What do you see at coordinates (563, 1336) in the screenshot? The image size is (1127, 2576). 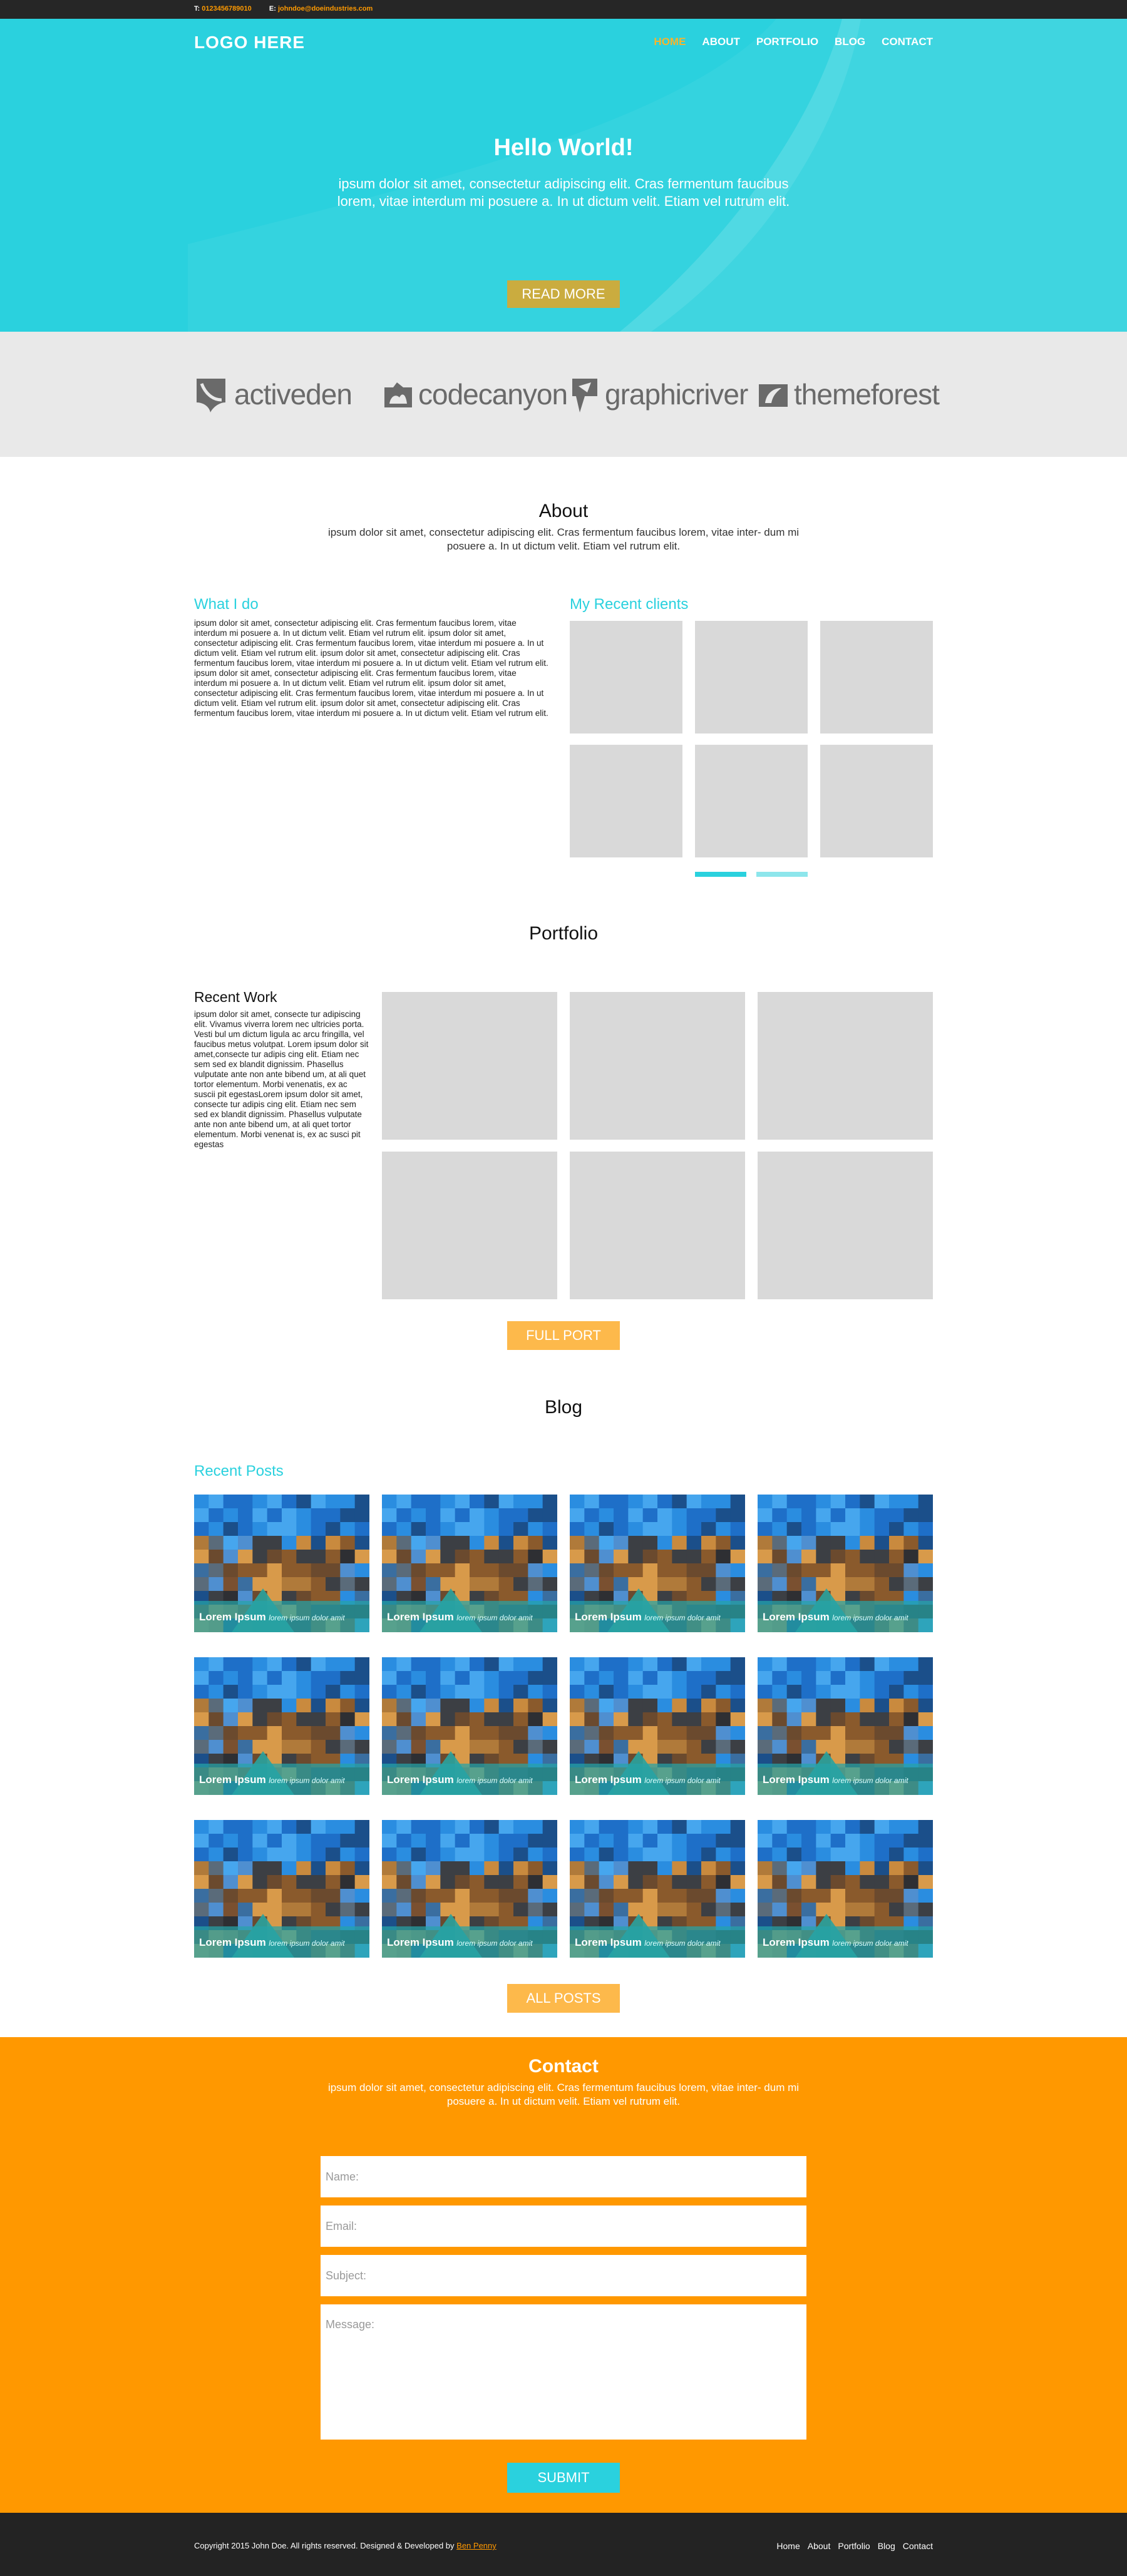 I see `full-portfolio-button: FULL PORT` at bounding box center [563, 1336].